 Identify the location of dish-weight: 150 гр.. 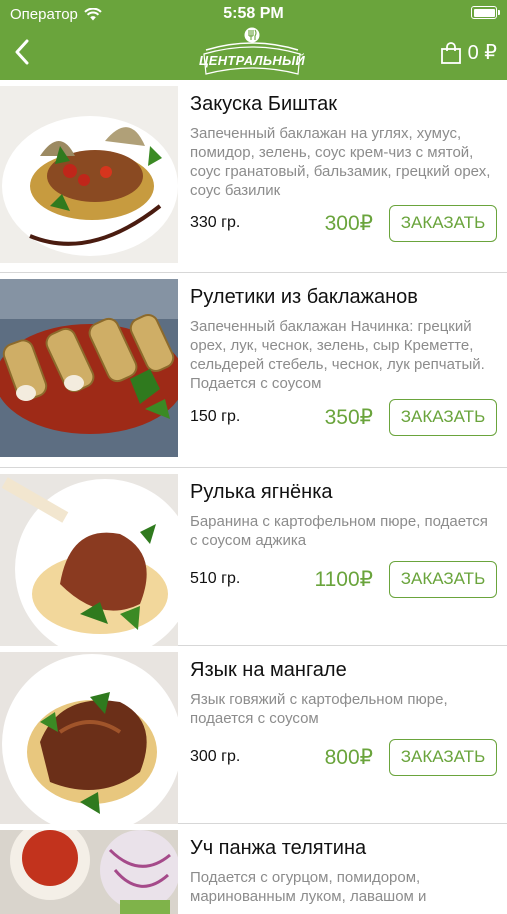
(215, 416).